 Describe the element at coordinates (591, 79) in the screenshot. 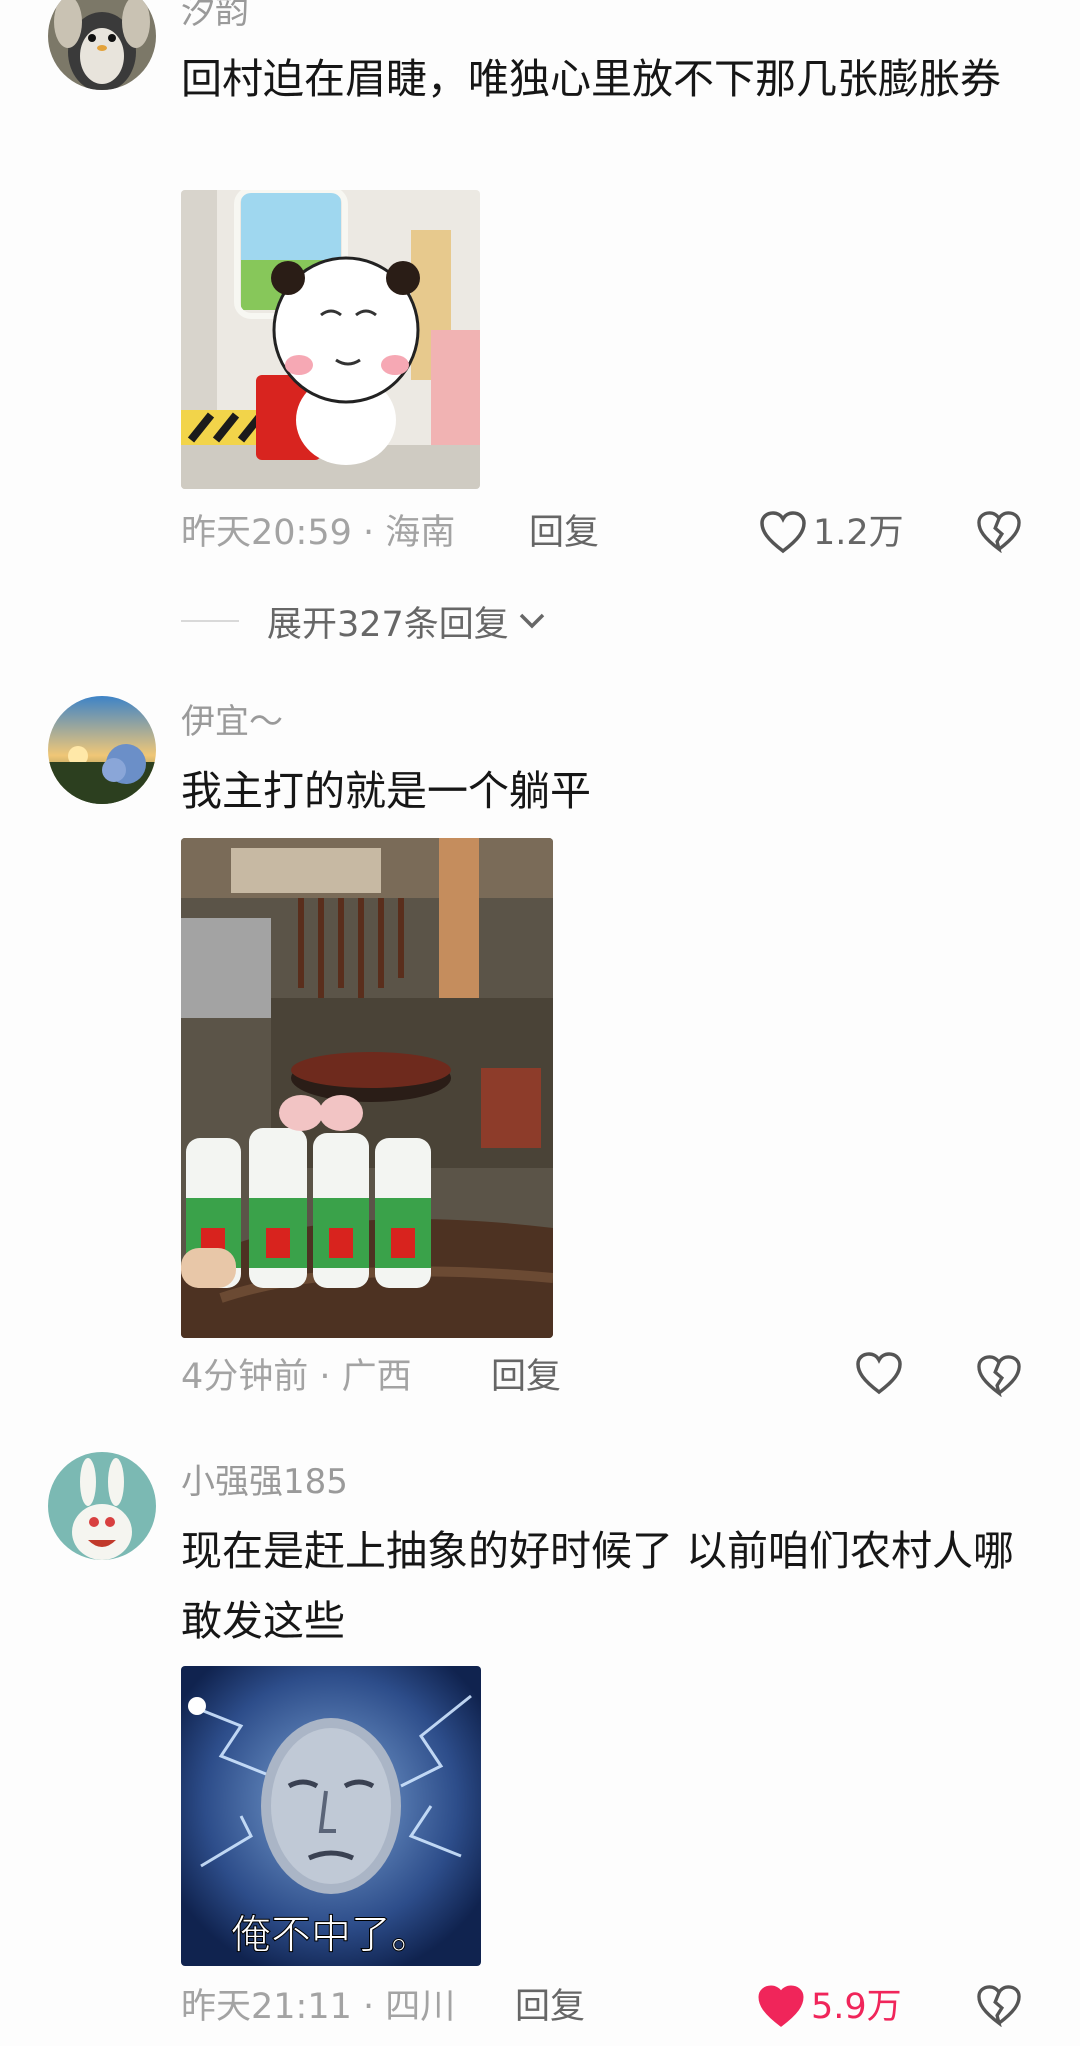

I see `comment-text: 回村迫在眉睫，唯独心里放不下那几张膨胀券` at that location.